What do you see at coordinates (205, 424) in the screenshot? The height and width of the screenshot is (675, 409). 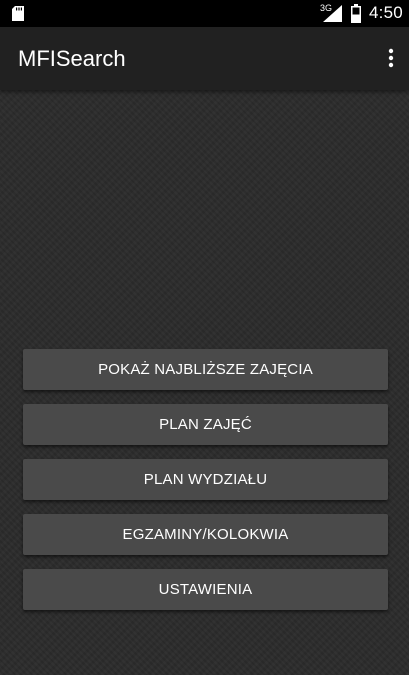 I see `class-schedule-button: PLAN ZAJĘĆ` at bounding box center [205, 424].